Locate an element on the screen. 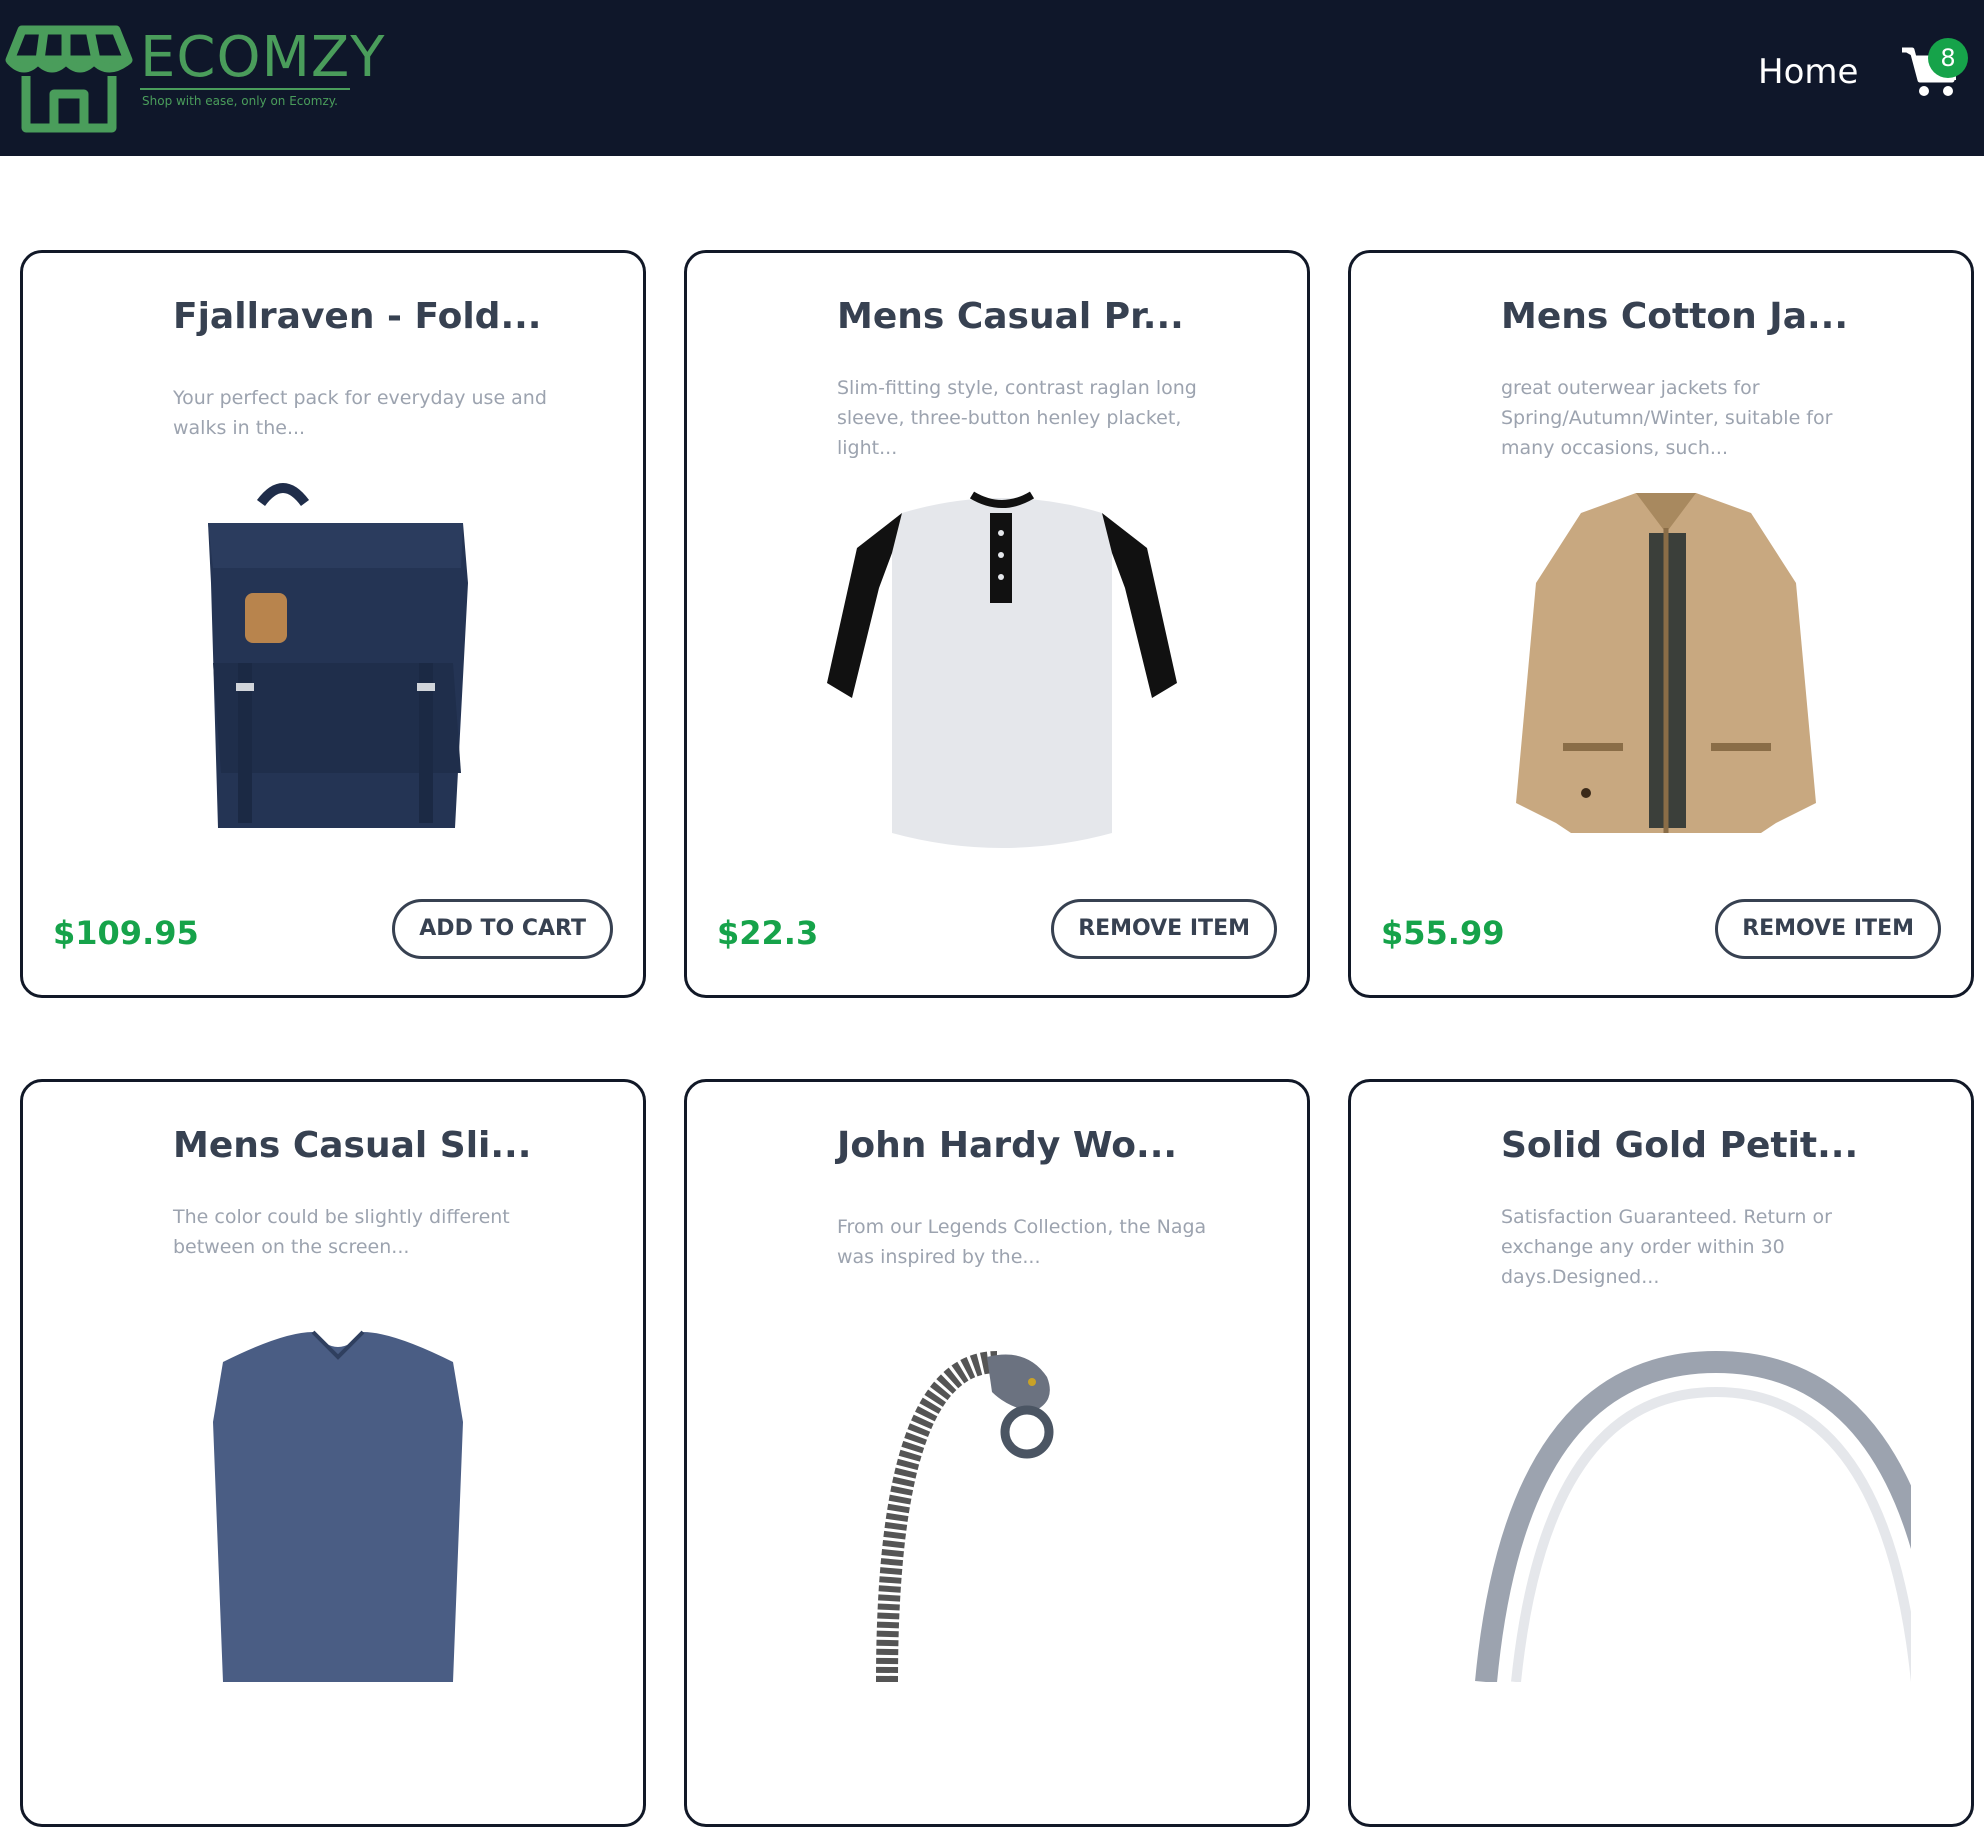 This screenshot has height=1827, width=1984. nav-home-link: Home is located at coordinates (1808, 72).